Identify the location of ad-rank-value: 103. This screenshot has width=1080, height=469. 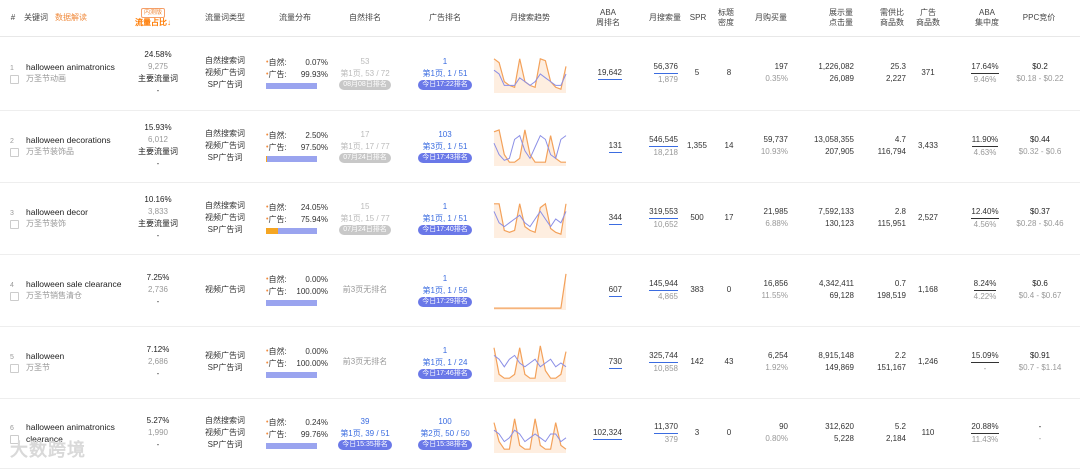
(444, 135).